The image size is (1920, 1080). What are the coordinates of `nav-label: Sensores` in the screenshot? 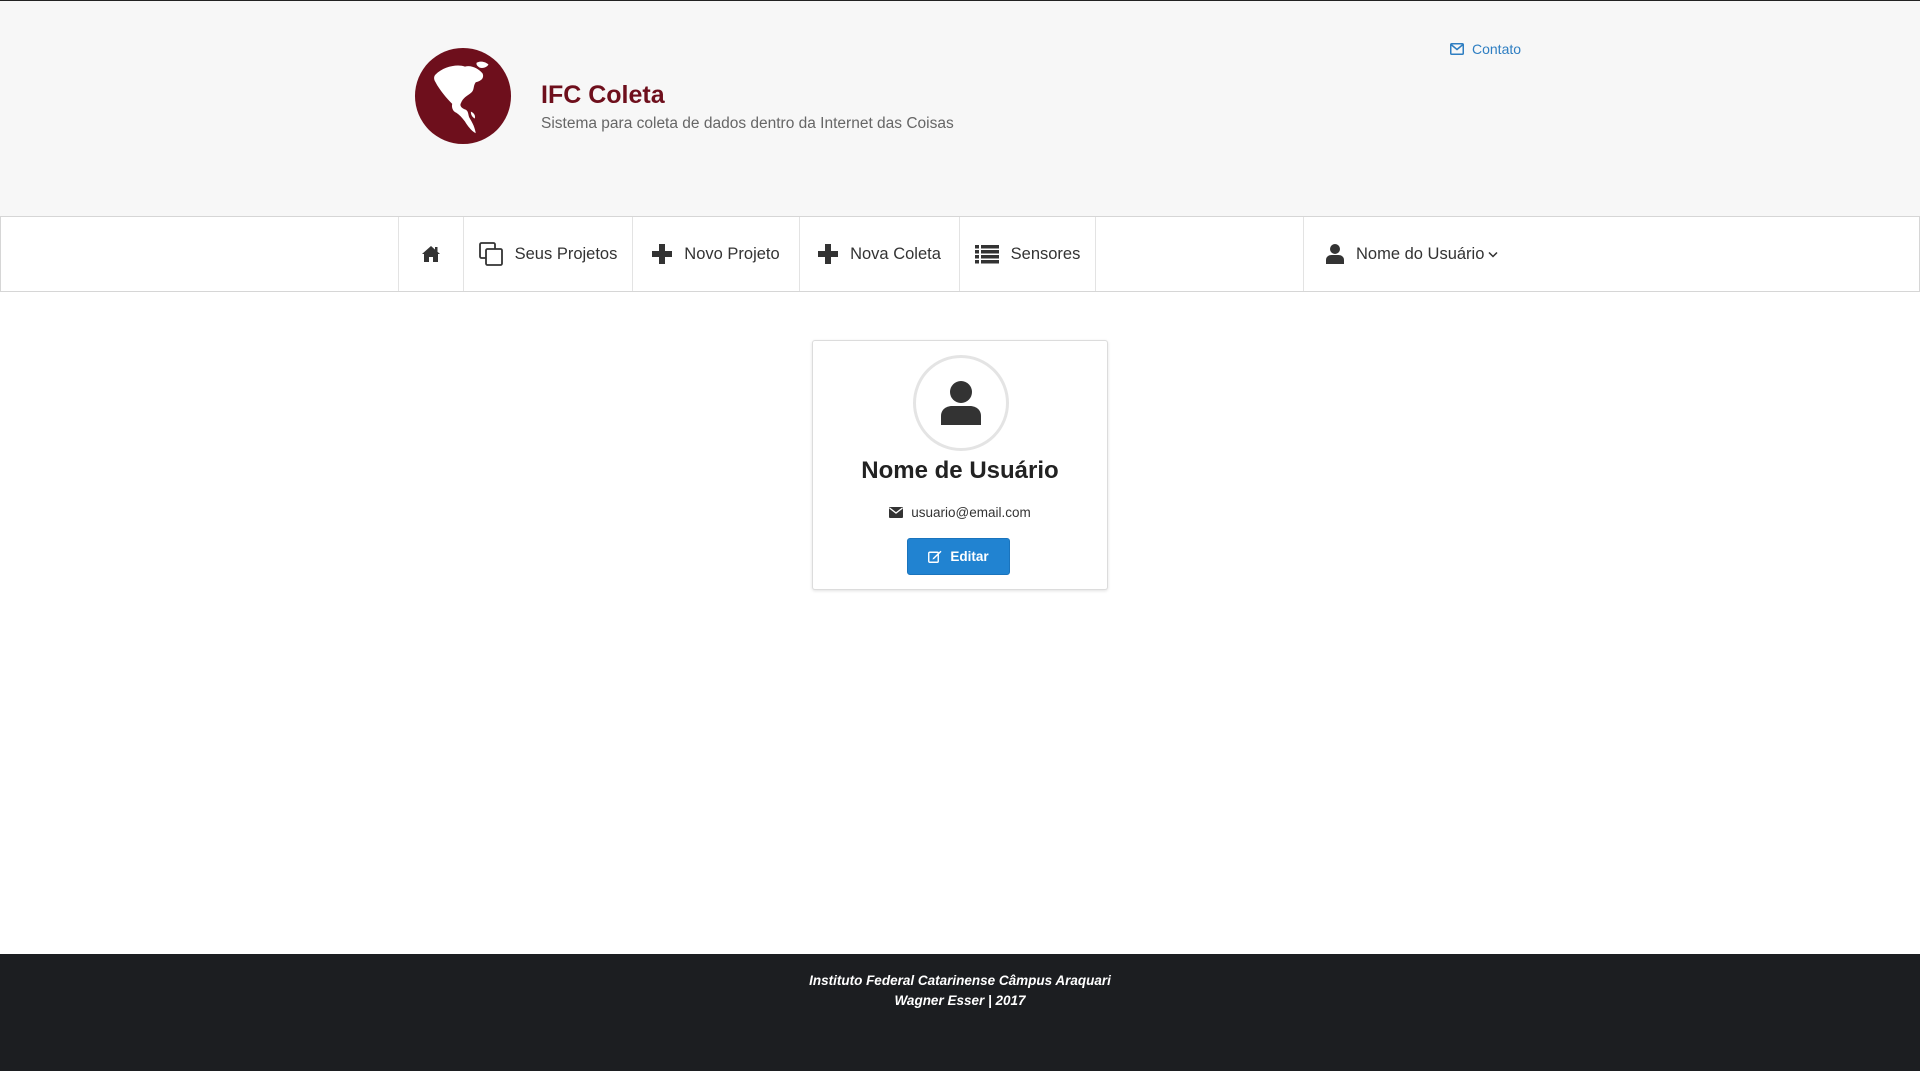 It's located at (1045, 253).